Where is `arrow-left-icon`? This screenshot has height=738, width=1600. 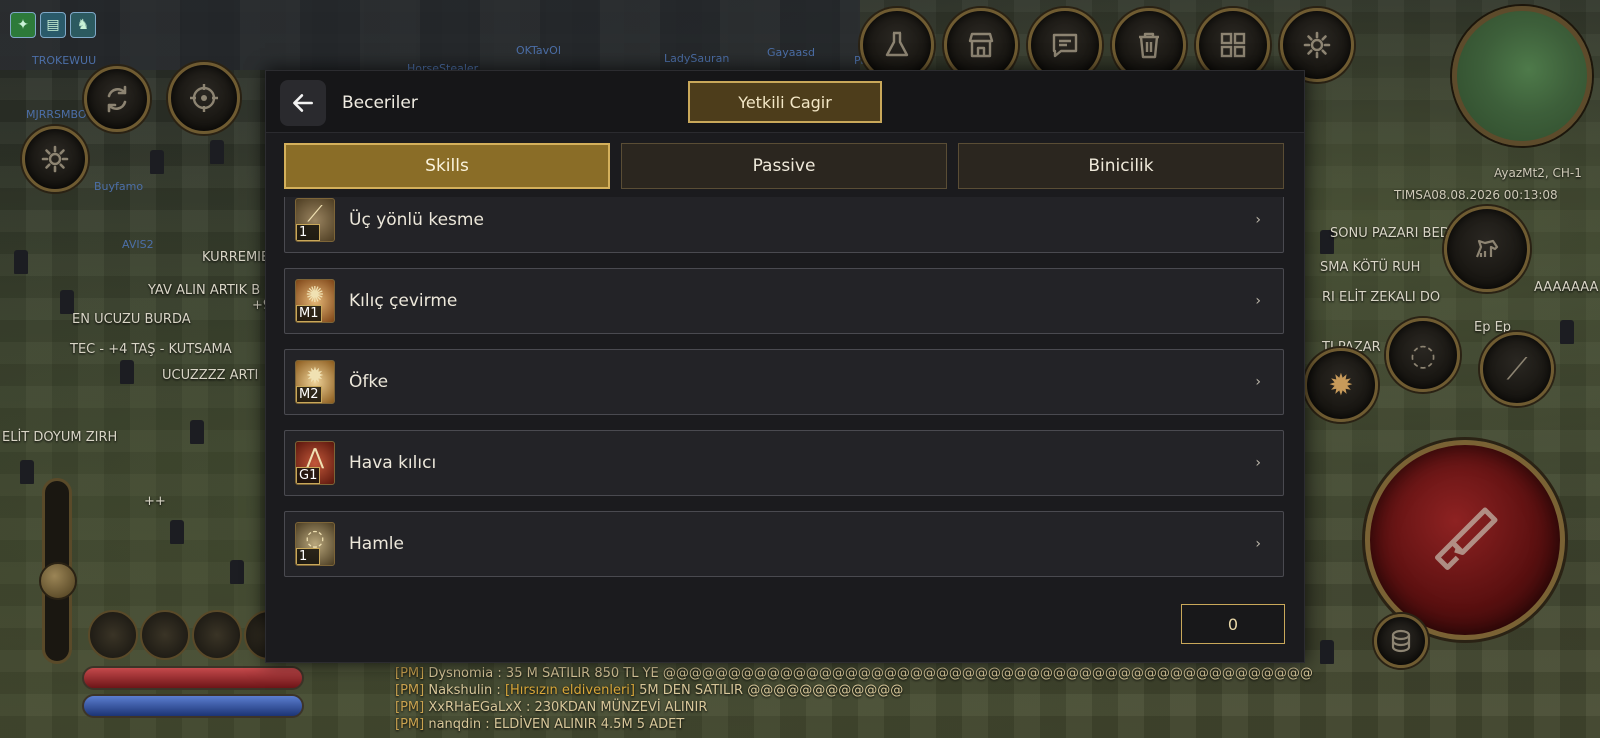
arrow-left-icon is located at coordinates (303, 103).